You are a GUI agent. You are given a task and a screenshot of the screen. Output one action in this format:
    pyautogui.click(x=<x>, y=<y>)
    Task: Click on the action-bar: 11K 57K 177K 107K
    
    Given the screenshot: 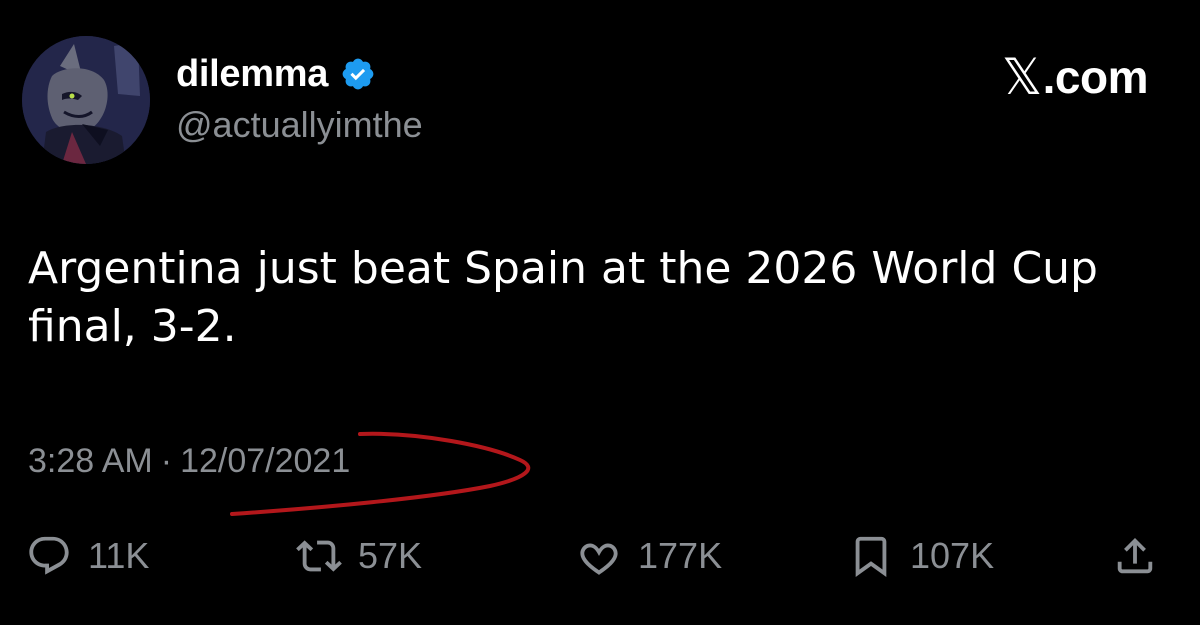 What is the action you would take?
    pyautogui.click(x=600, y=556)
    